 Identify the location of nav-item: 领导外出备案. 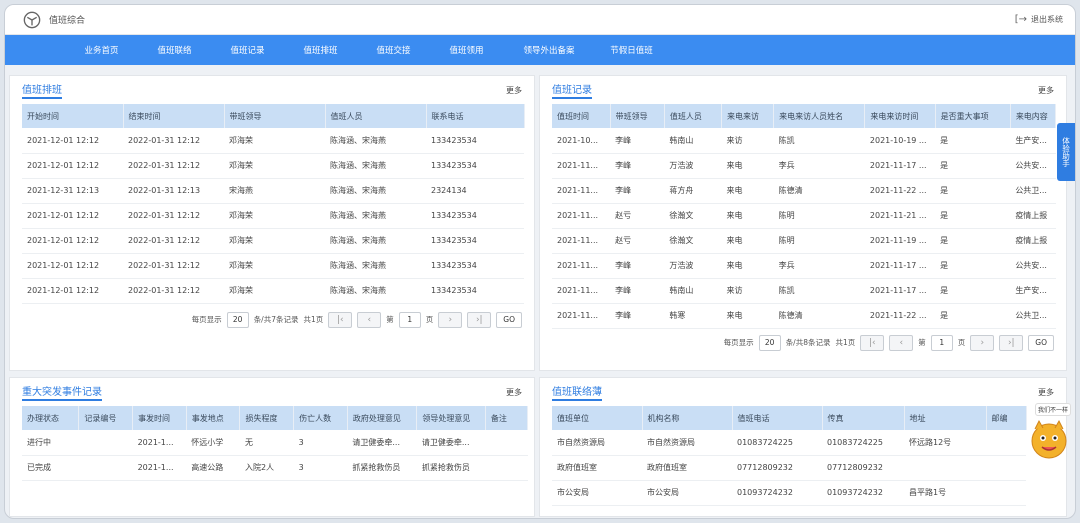
(549, 50).